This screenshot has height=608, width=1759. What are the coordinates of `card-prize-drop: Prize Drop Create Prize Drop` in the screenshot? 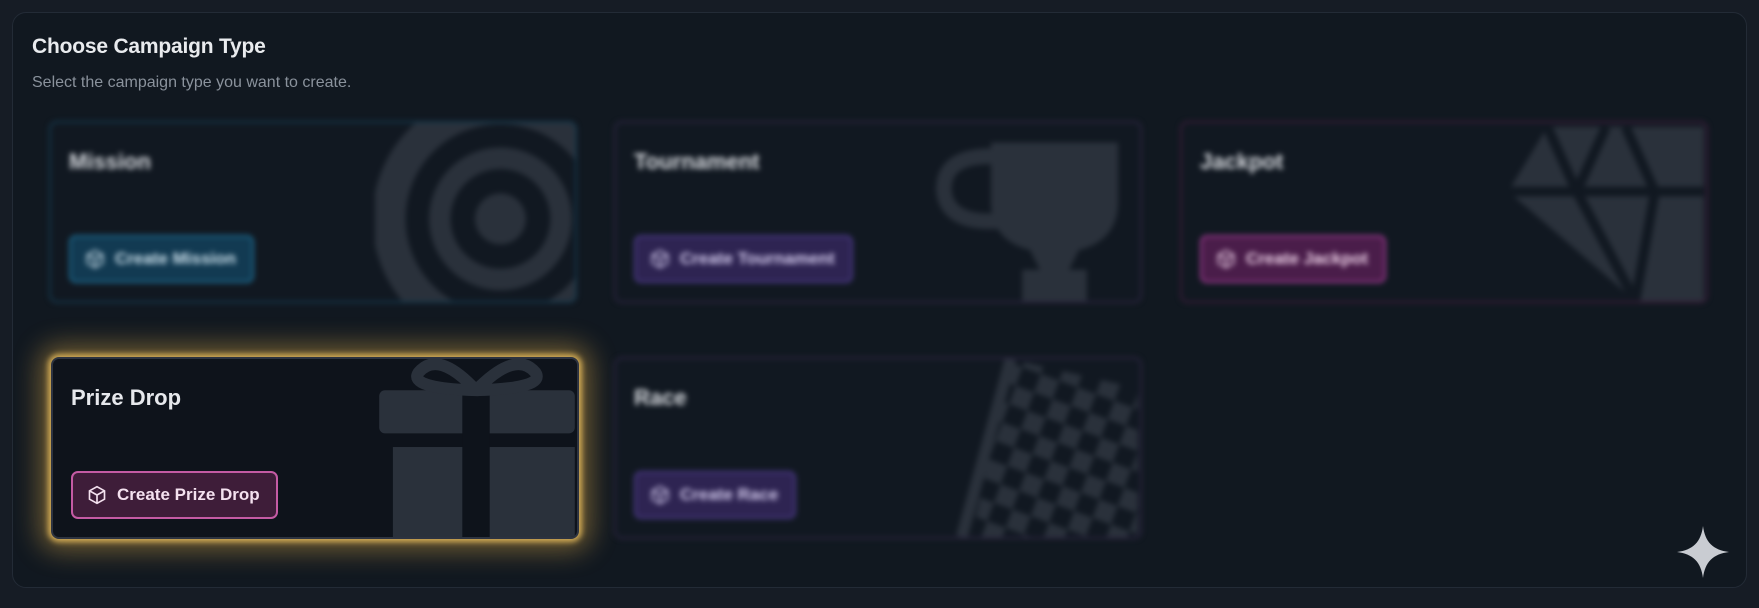 It's located at (315, 448).